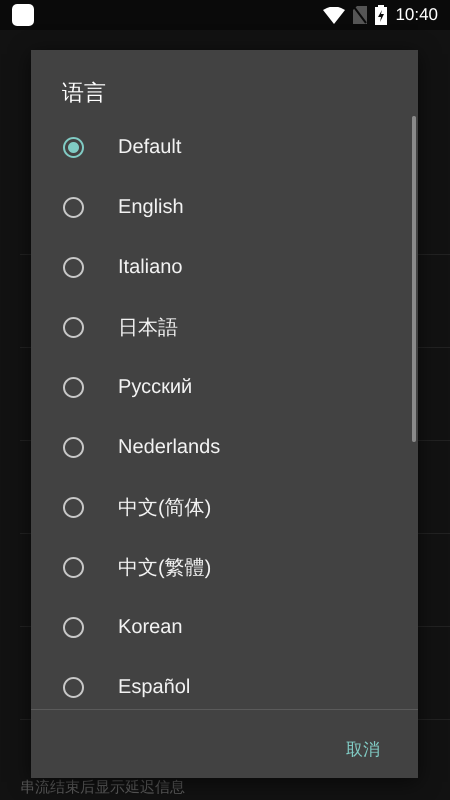  What do you see at coordinates (169, 447) in the screenshot?
I see `language-option: Nederlands` at bounding box center [169, 447].